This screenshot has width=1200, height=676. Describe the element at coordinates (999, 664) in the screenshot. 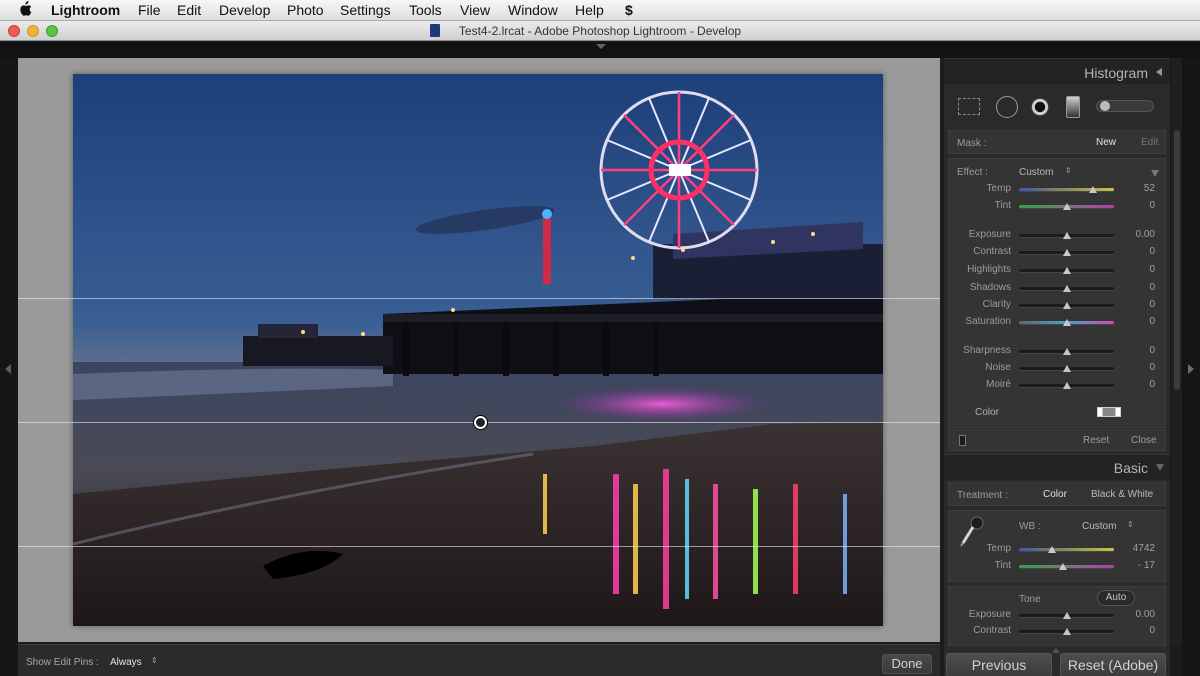

I see `previous-button: Previous` at that location.